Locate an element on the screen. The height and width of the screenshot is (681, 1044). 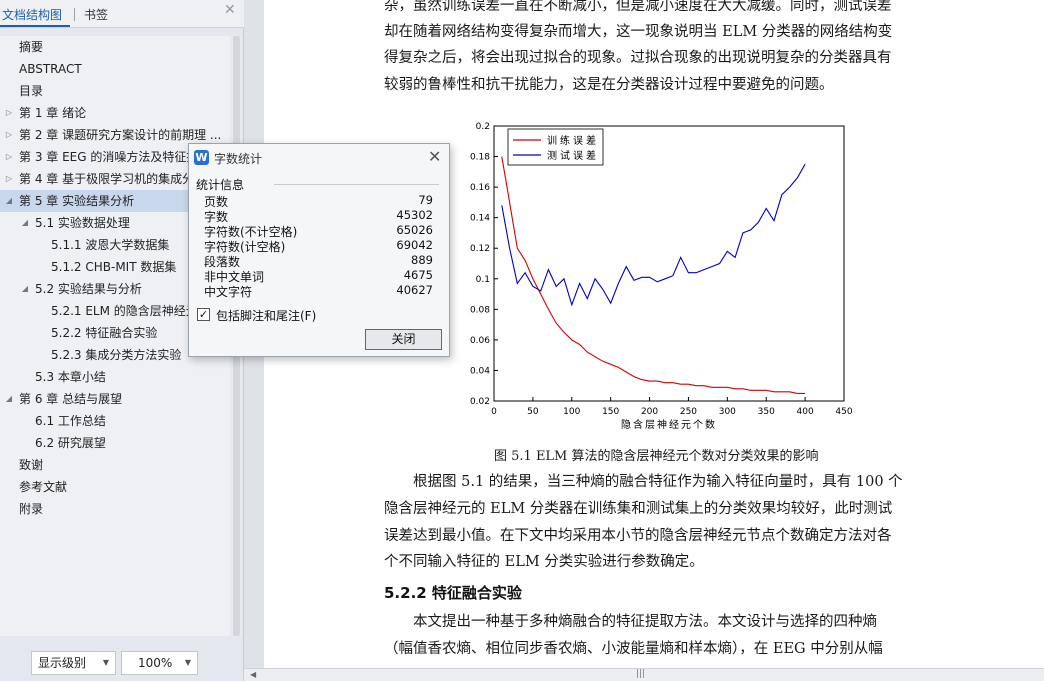
body-paragraph-line: 却在随着网络结构变得复杂而增大，这一现象说明当 ELM 分类器的网络结构变 is located at coordinates (638, 32).